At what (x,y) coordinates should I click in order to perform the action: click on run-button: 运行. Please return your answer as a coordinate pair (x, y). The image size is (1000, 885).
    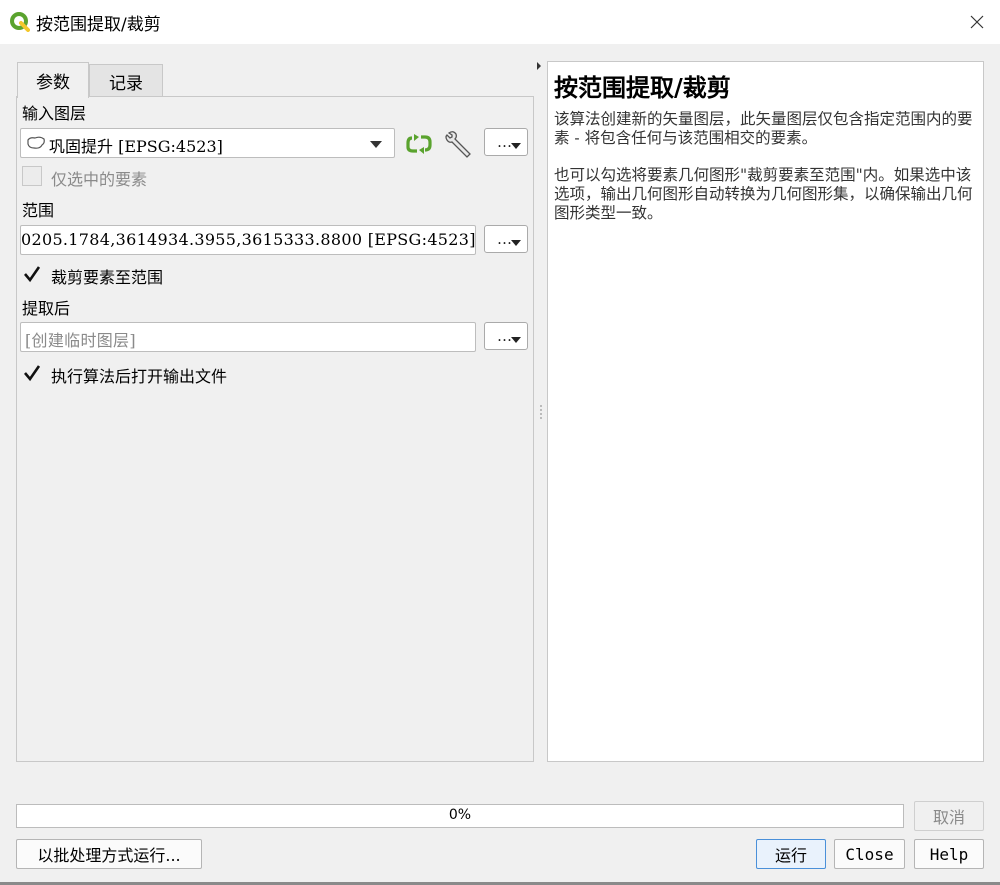
    Looking at the image, I should click on (791, 854).